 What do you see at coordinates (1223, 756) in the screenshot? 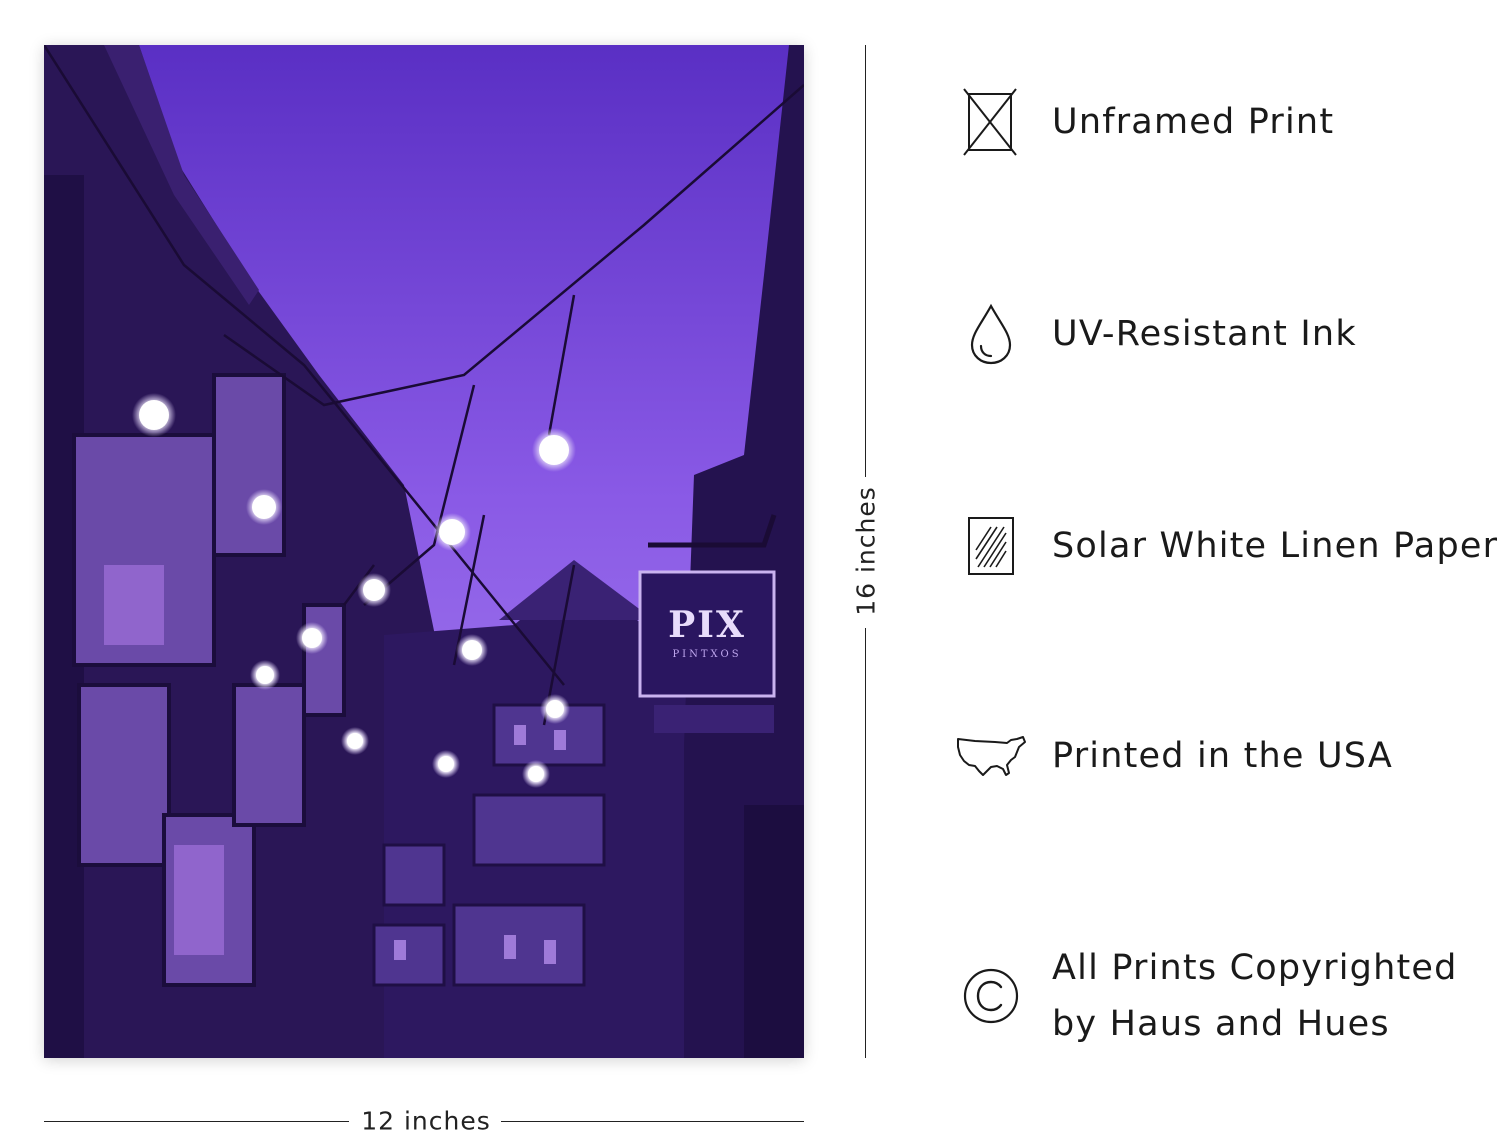
I see `feature-label: Printed in the USA` at bounding box center [1223, 756].